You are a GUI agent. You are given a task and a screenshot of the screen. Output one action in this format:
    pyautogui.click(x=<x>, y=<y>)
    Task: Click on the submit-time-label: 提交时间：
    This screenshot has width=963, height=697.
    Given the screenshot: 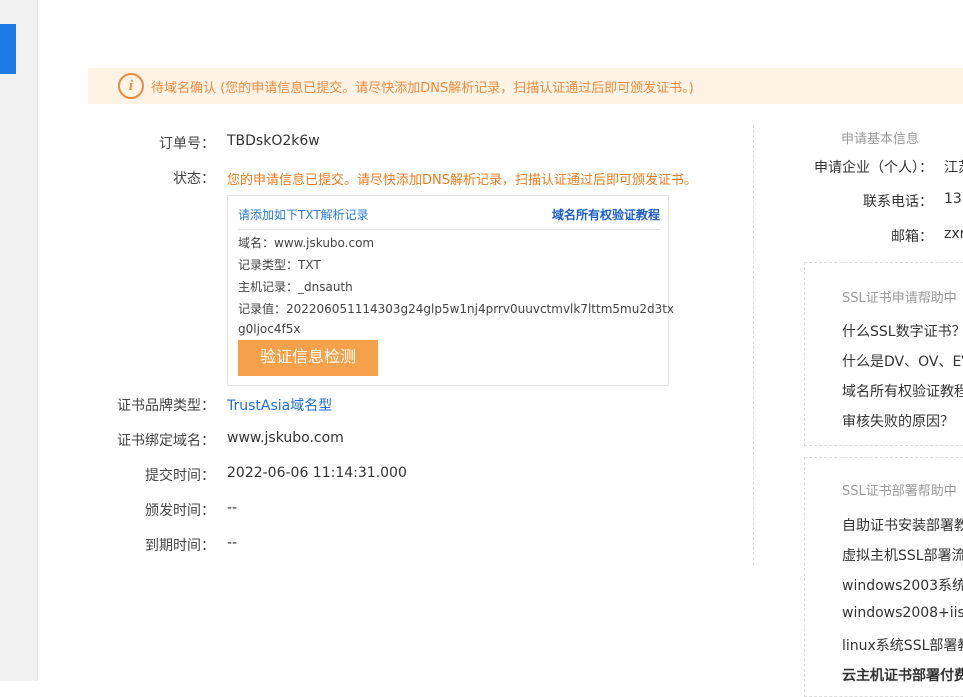 What is the action you would take?
    pyautogui.click(x=180, y=476)
    